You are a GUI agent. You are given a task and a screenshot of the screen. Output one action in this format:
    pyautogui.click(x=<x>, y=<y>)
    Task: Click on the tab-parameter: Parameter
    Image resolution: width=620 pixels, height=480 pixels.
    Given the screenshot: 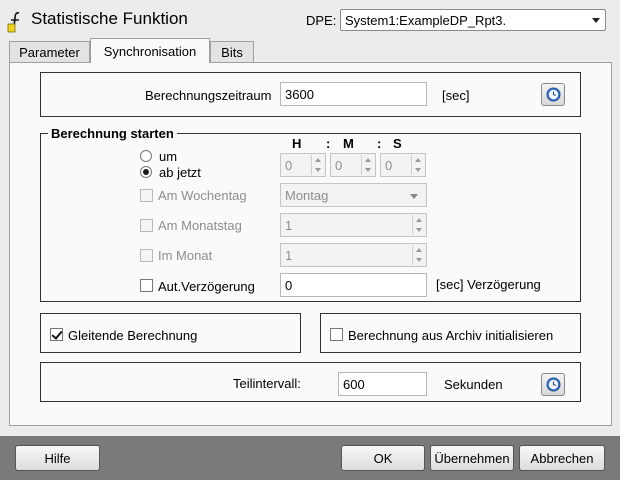 What is the action you would take?
    pyautogui.click(x=49, y=51)
    